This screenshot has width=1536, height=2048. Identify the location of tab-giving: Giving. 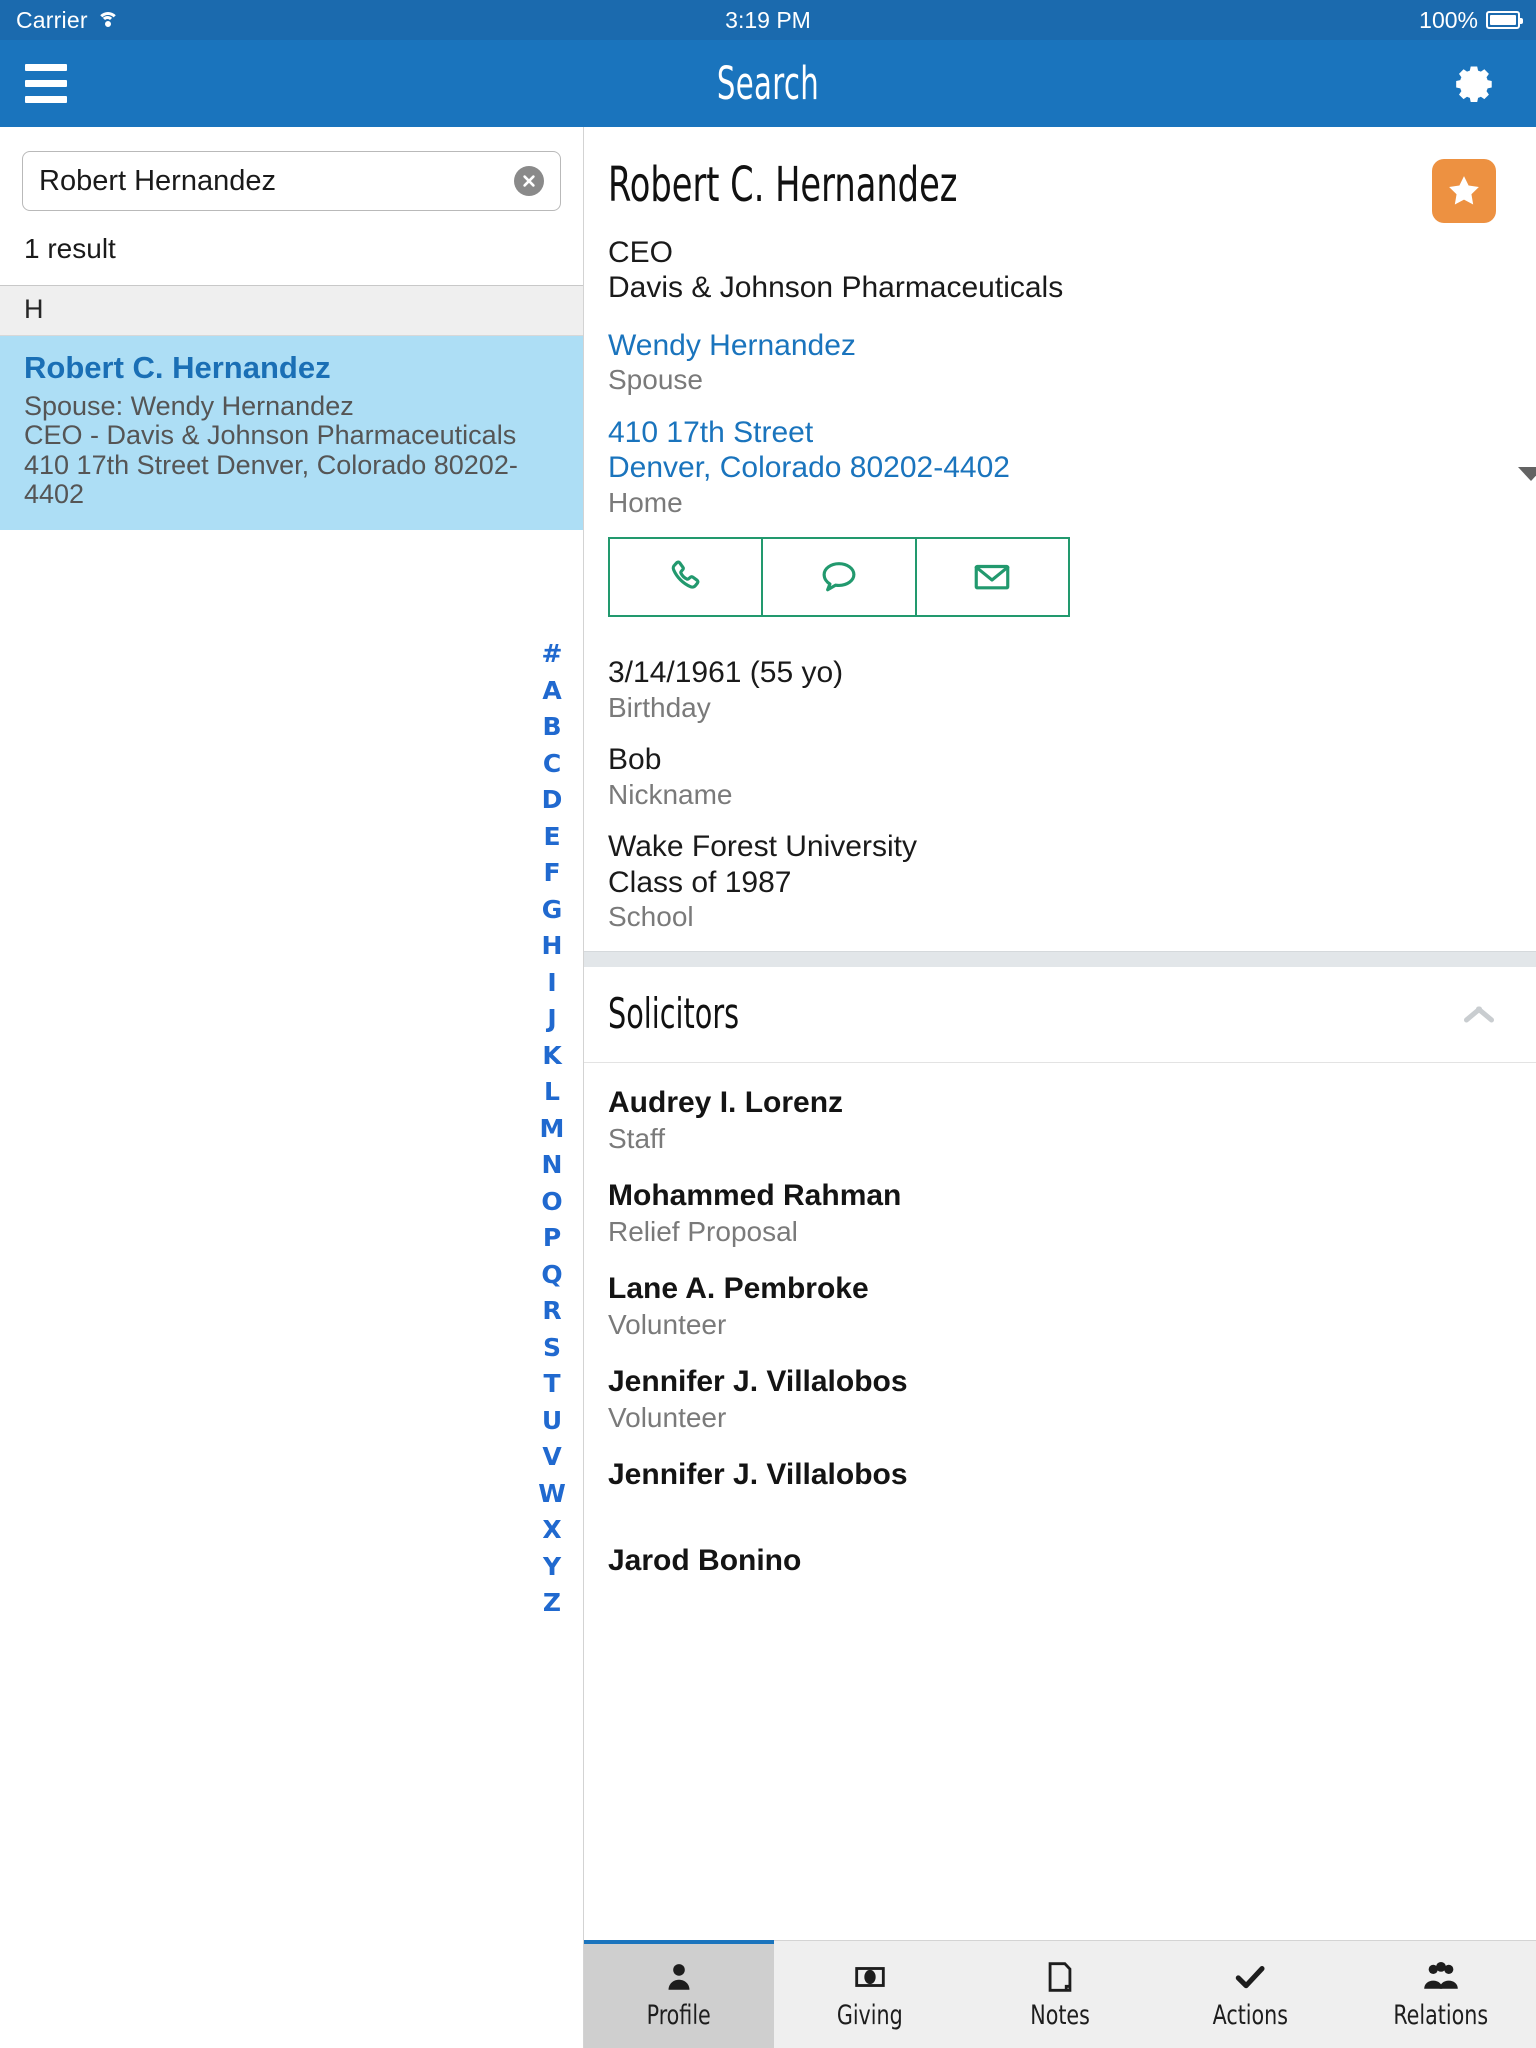
(869, 1994).